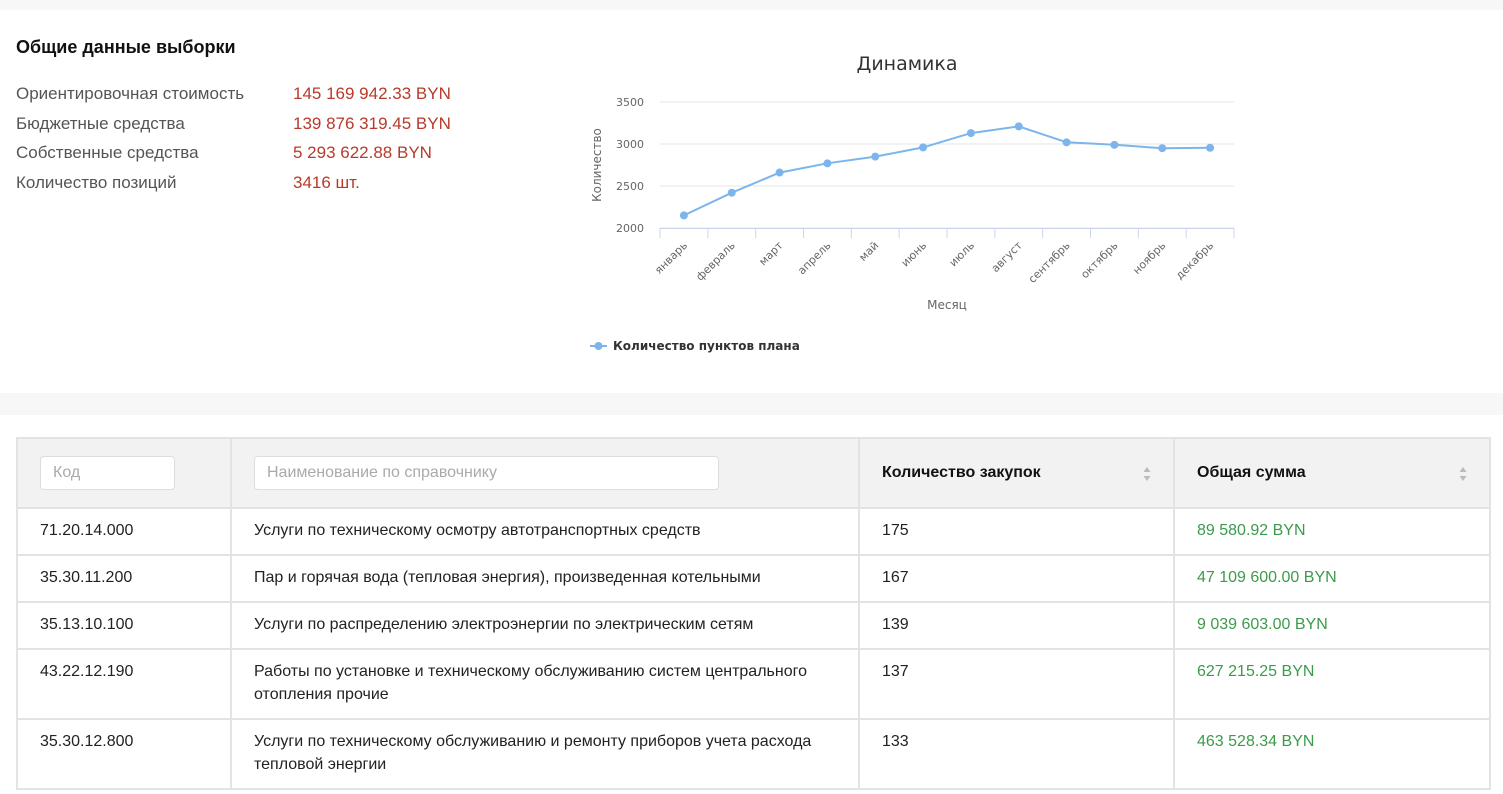  I want to click on cell-sum: 463 528.34 BYN, so click(1332, 754).